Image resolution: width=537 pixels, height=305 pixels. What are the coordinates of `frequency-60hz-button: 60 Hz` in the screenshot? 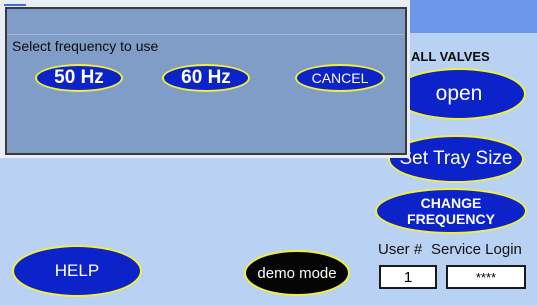 It's located at (206, 78).